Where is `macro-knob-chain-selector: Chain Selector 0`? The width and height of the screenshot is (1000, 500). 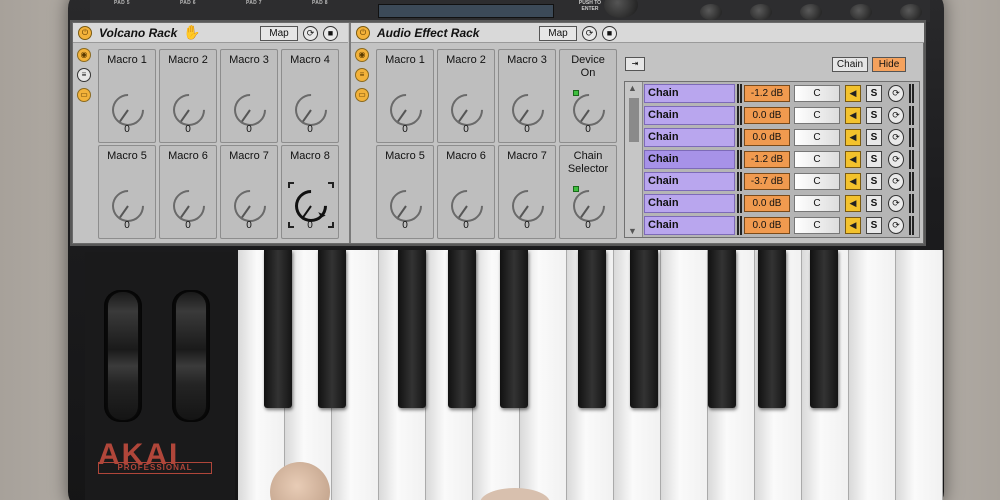
macro-knob-chain-selector: Chain Selector 0 is located at coordinates (588, 192).